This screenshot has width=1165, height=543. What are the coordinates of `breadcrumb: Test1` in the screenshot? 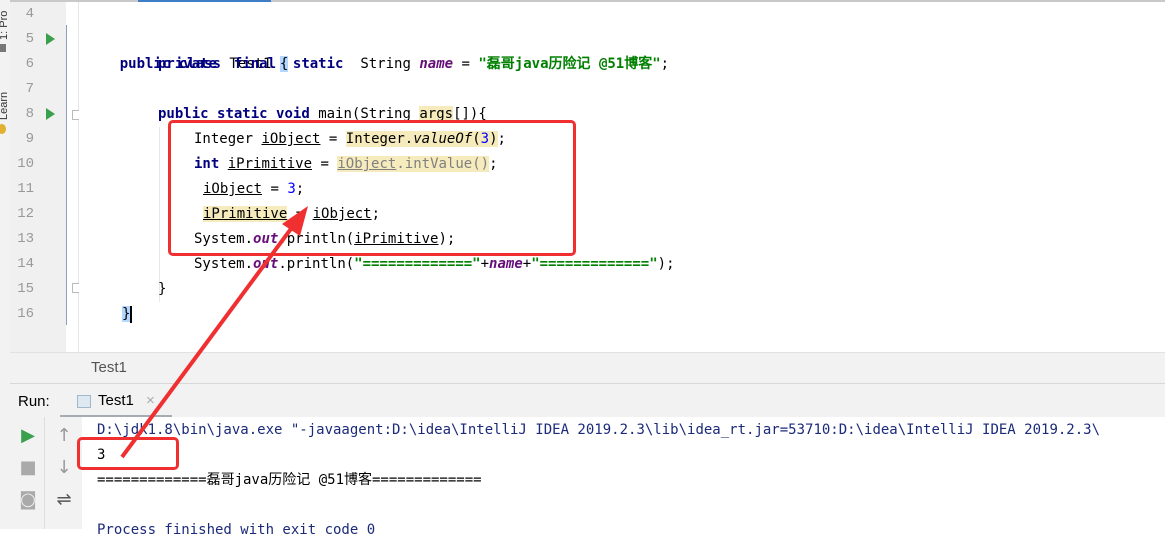 It's located at (587, 367).